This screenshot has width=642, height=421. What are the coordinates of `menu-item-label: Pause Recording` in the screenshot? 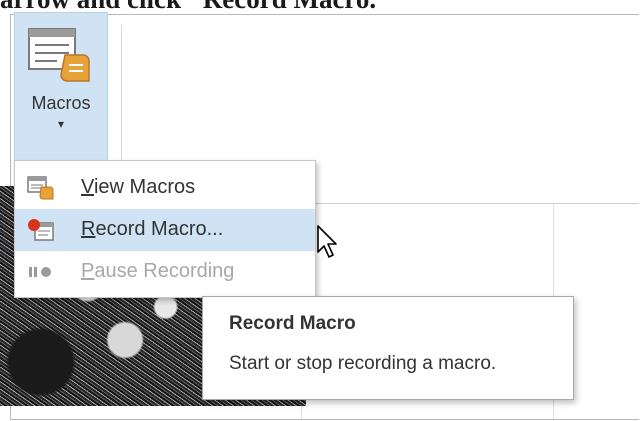 It's located at (158, 271).